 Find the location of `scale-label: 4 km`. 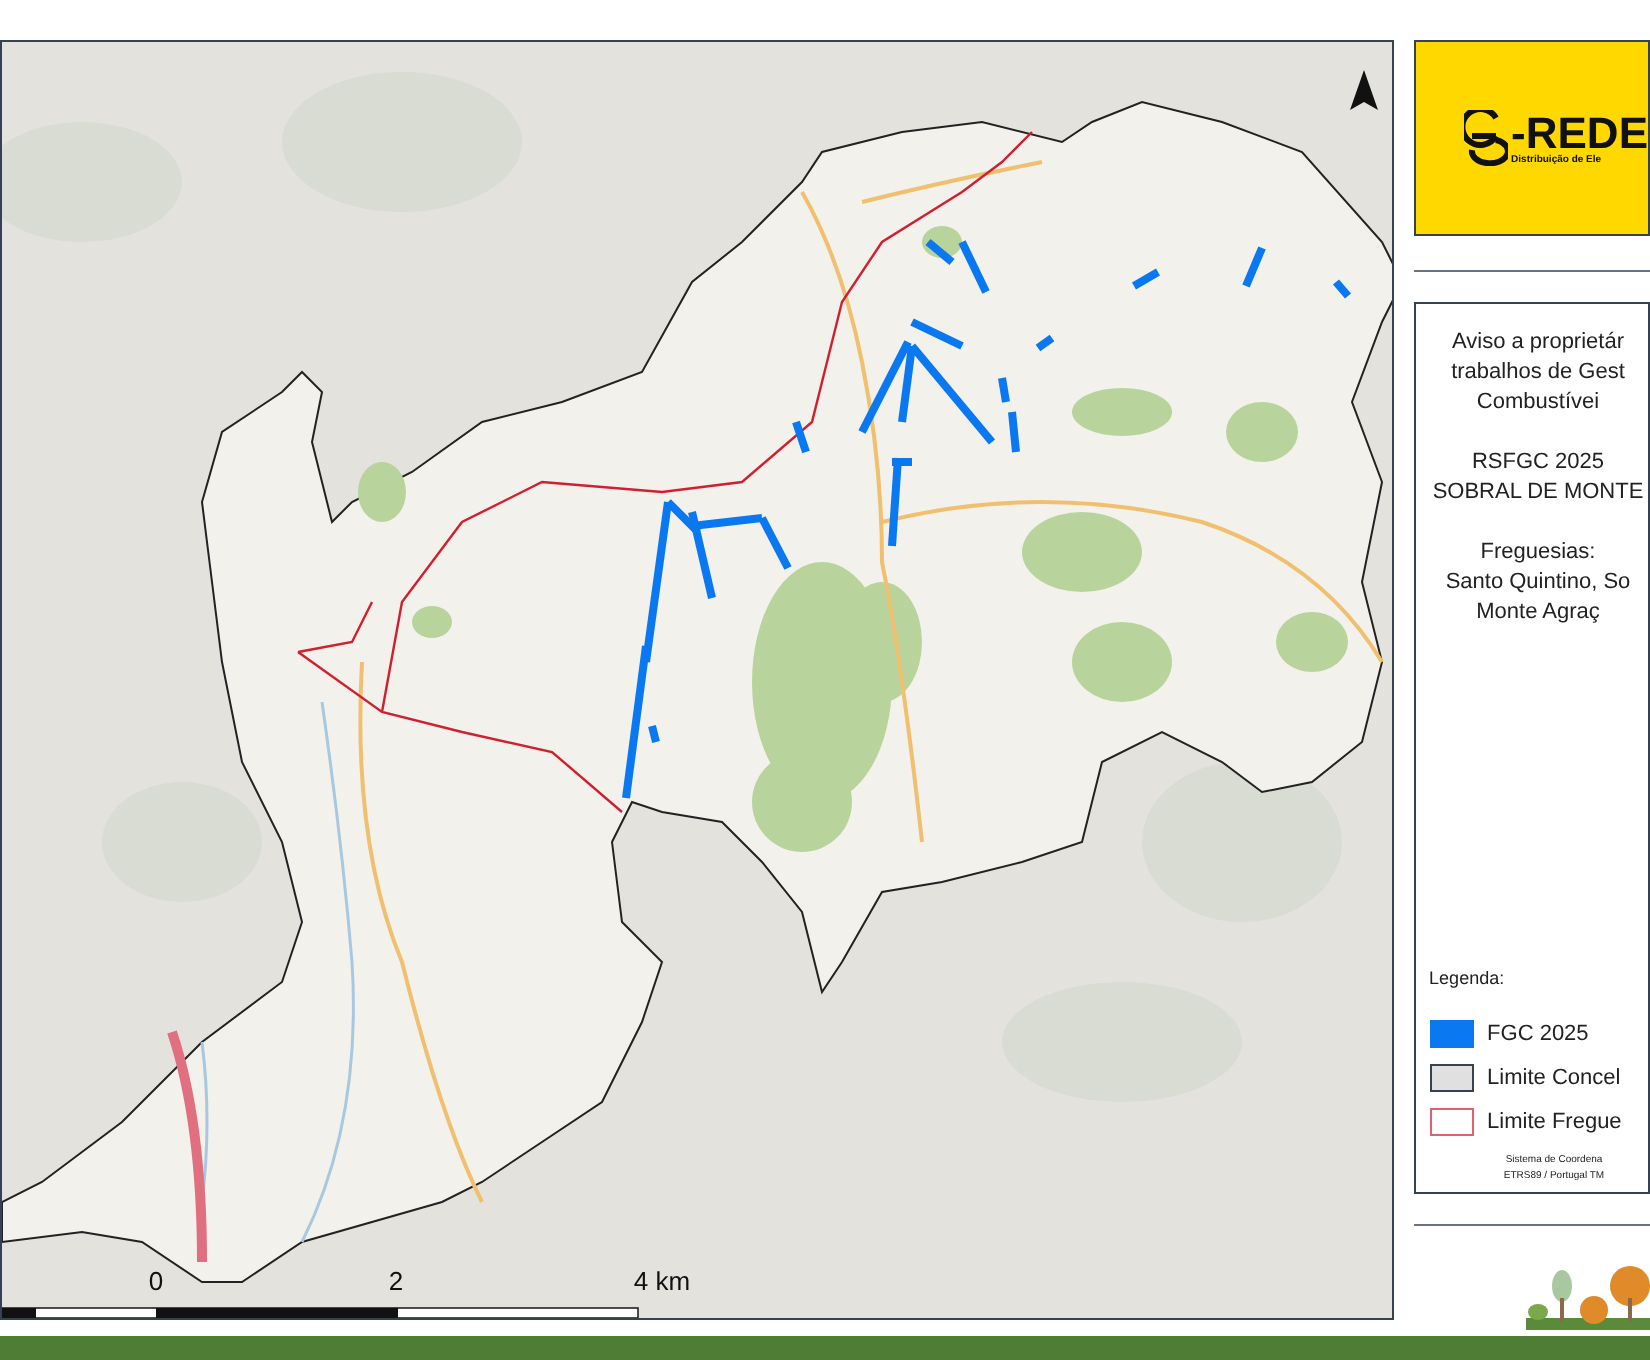

scale-label: 4 km is located at coordinates (662, 1281).